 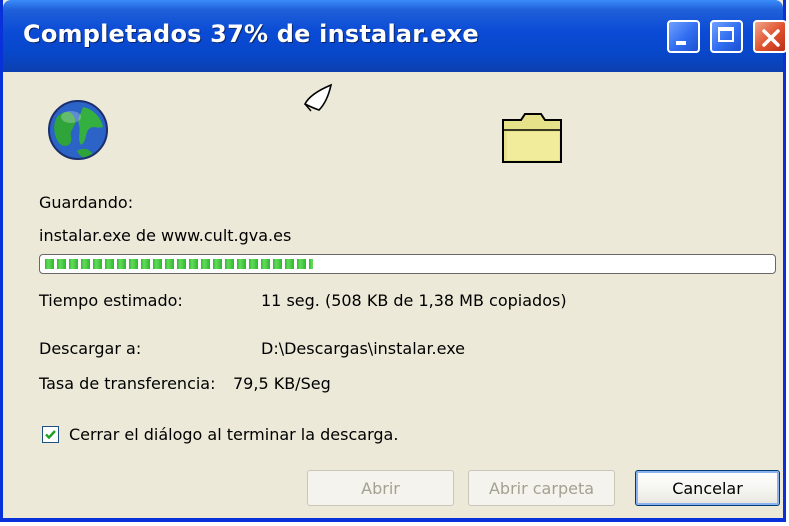 What do you see at coordinates (78, 130) in the screenshot?
I see `globe-icon` at bounding box center [78, 130].